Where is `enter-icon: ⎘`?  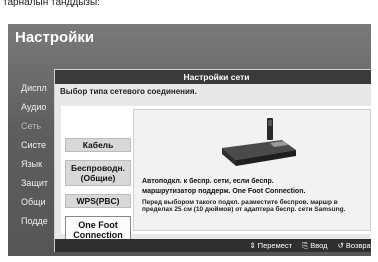 enter-icon: ⎘ is located at coordinates (305, 245).